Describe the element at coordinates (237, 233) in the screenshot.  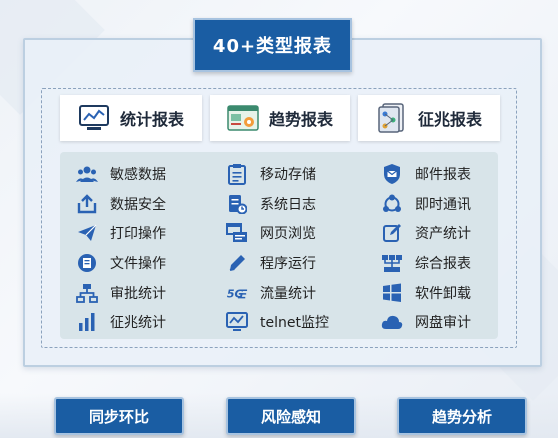
I see `browser-icon` at that location.